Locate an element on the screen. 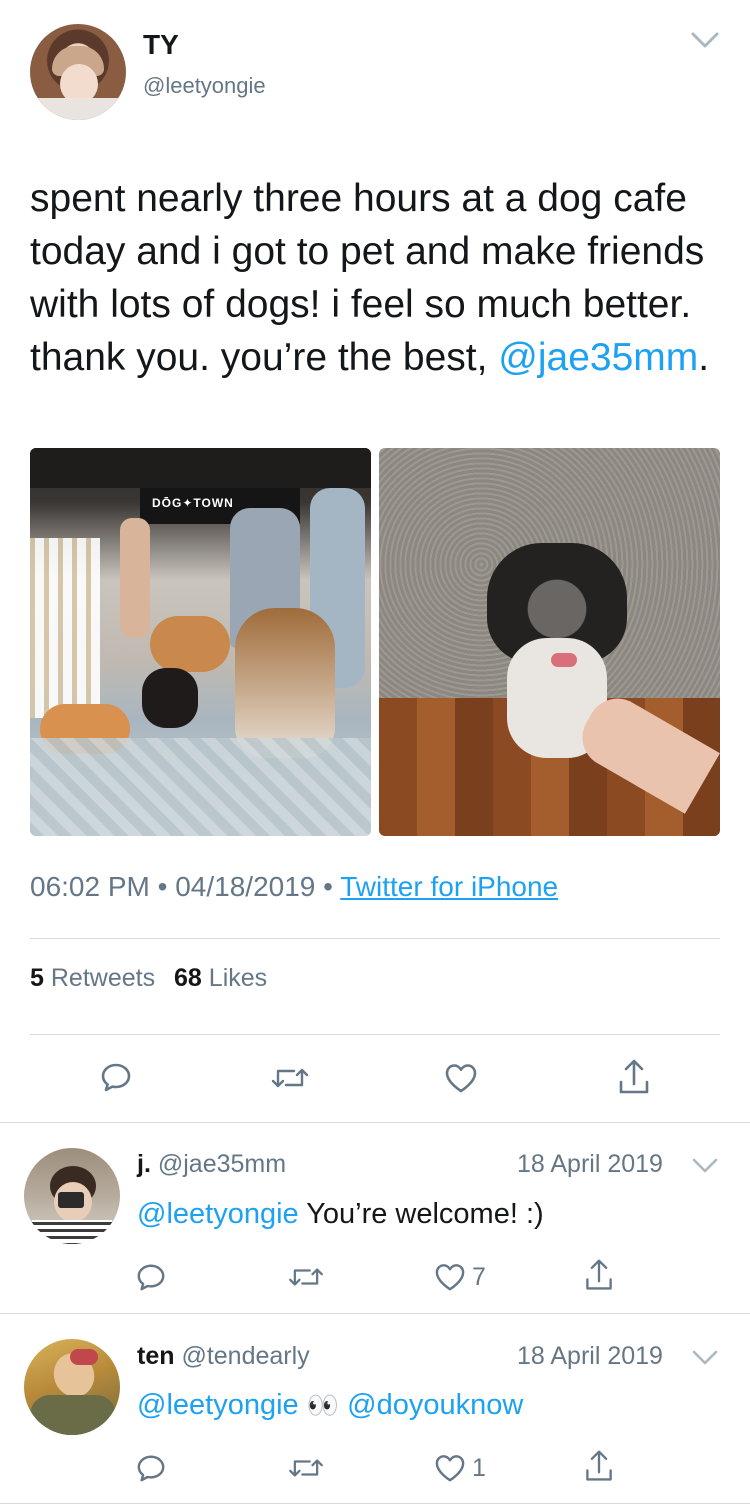 The height and width of the screenshot is (1507, 750). reply-header: ten @tendearly is located at coordinates (223, 1356).